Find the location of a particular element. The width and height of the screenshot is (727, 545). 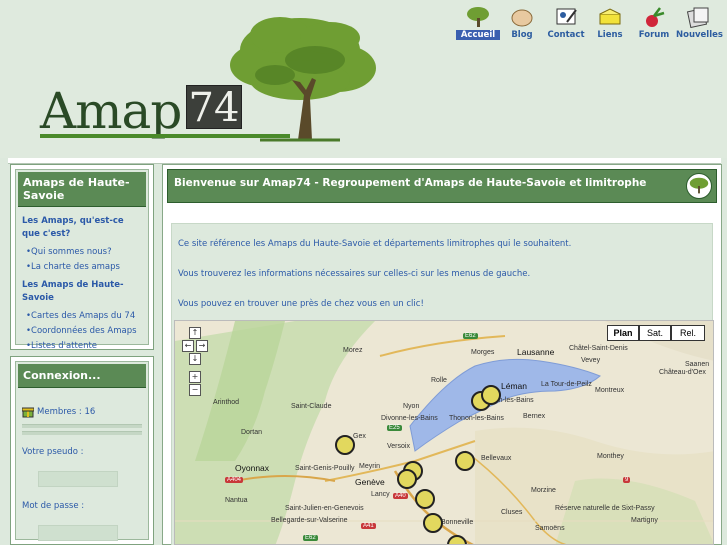

sidebar-title: Amaps de Haute-Savoie is located at coordinates (82, 189).